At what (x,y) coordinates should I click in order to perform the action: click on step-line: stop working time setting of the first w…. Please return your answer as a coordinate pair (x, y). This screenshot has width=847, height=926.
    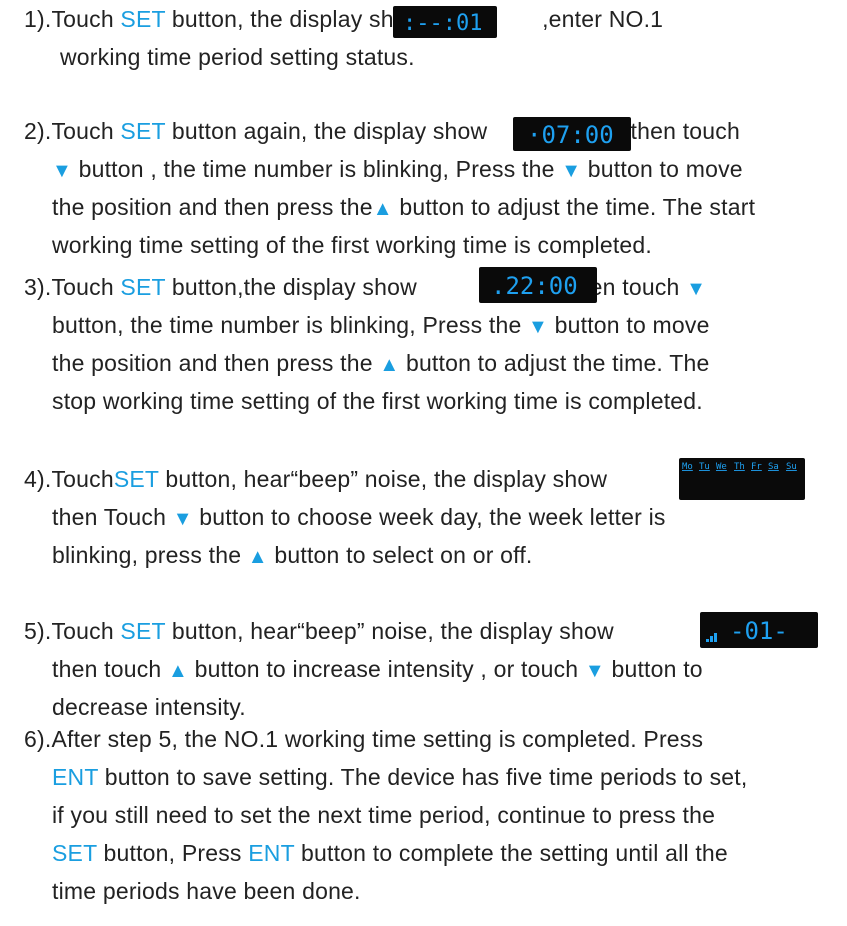
    Looking at the image, I should click on (377, 401).